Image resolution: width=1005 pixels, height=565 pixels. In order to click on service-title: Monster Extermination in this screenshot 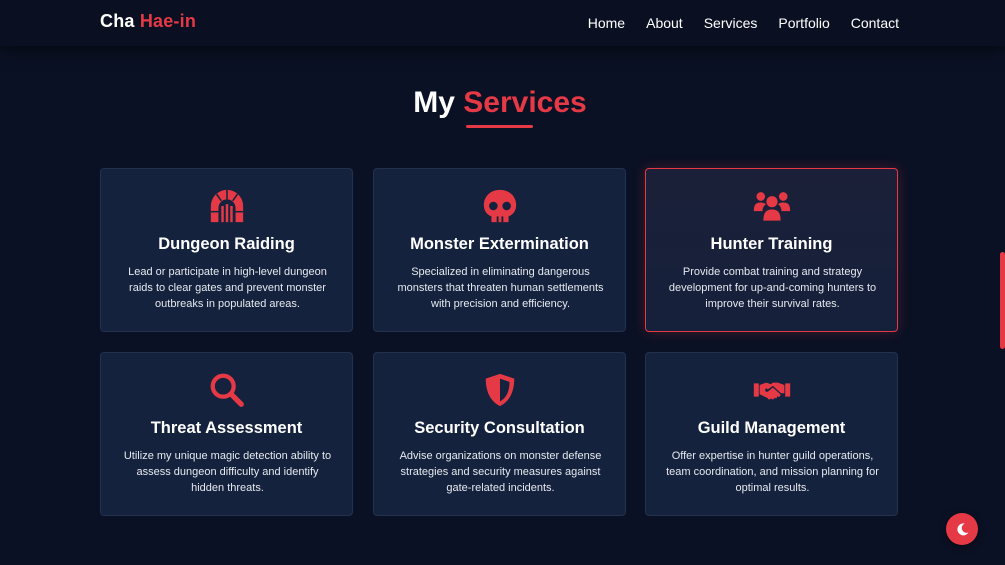, I will do `click(499, 244)`.